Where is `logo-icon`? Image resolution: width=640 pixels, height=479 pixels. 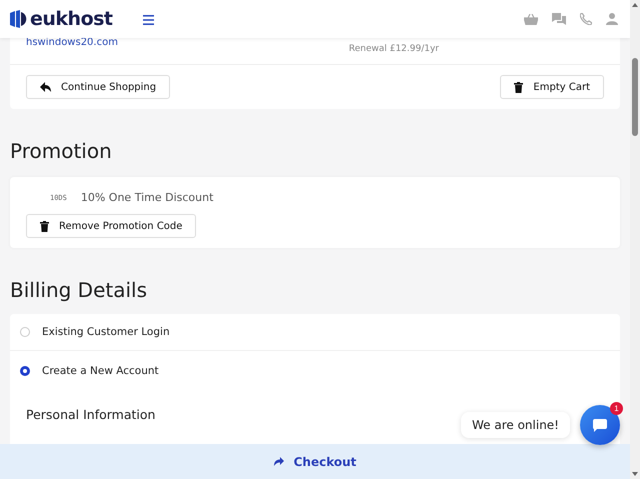 logo-icon is located at coordinates (18, 19).